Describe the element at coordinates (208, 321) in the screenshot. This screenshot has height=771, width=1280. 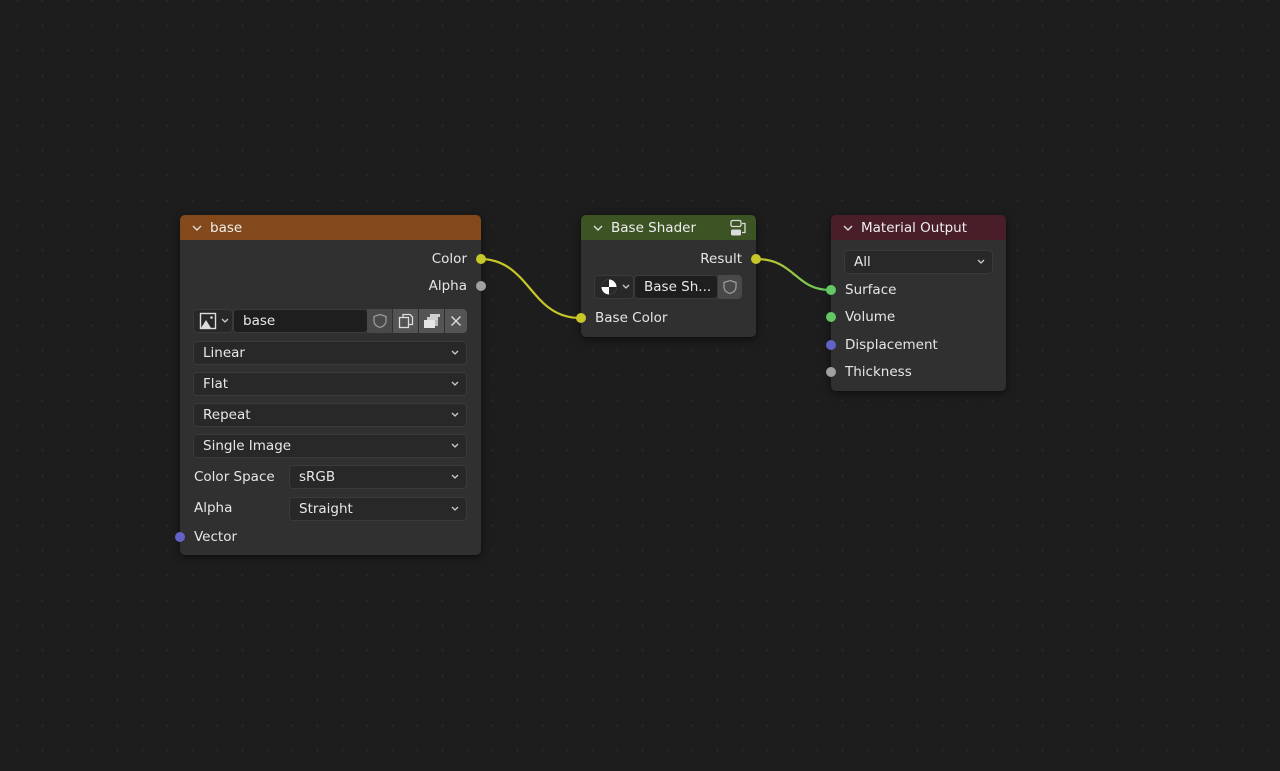
I see `image-icon` at that location.